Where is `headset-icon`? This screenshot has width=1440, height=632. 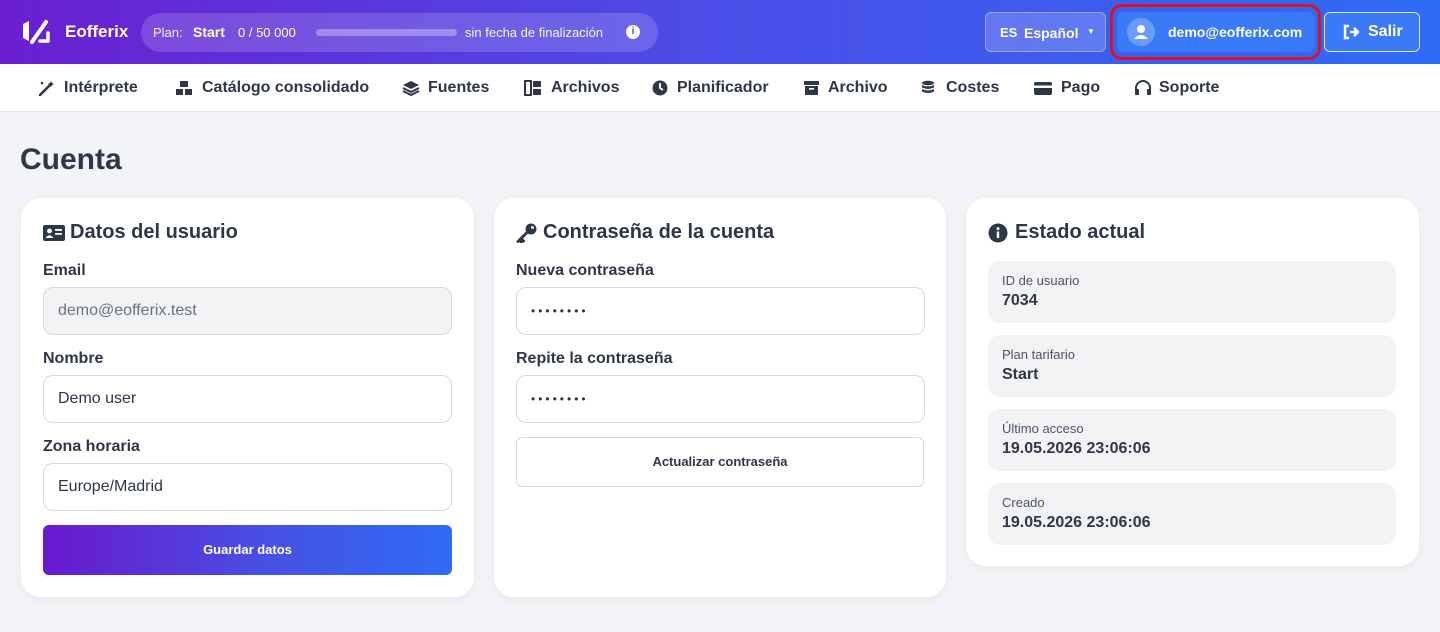
headset-icon is located at coordinates (1143, 87).